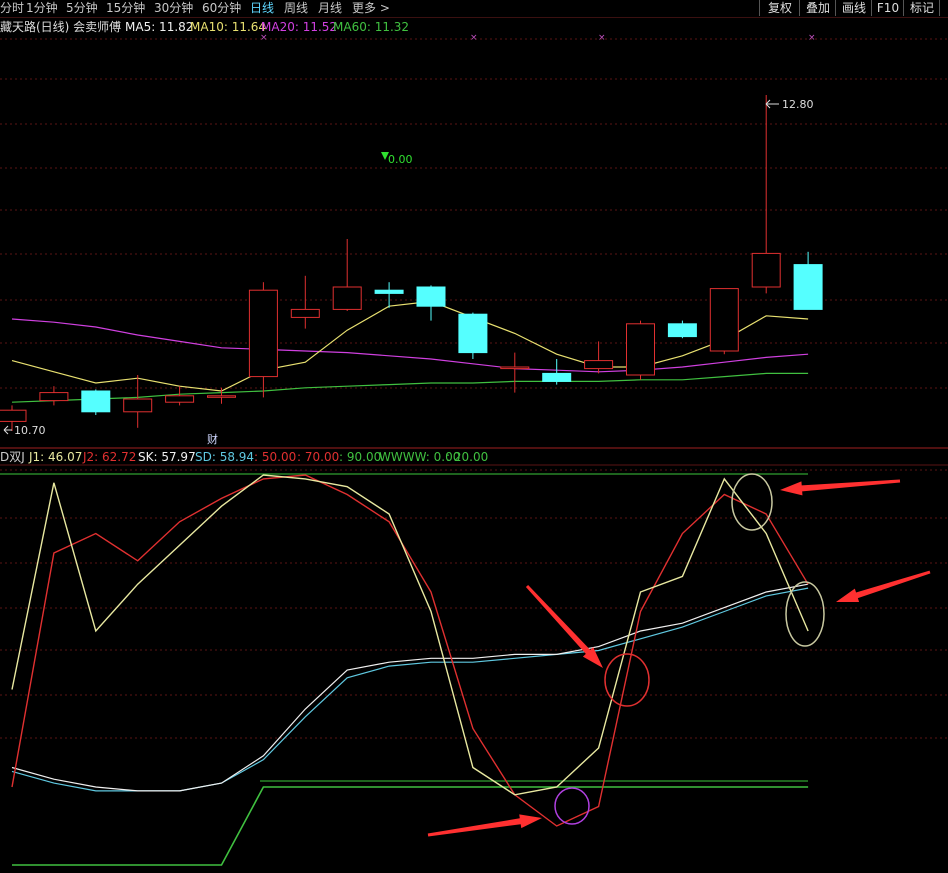 The image size is (948, 873). Describe the element at coordinates (7, 430) in the screenshot. I see `low-pointer` at that location.